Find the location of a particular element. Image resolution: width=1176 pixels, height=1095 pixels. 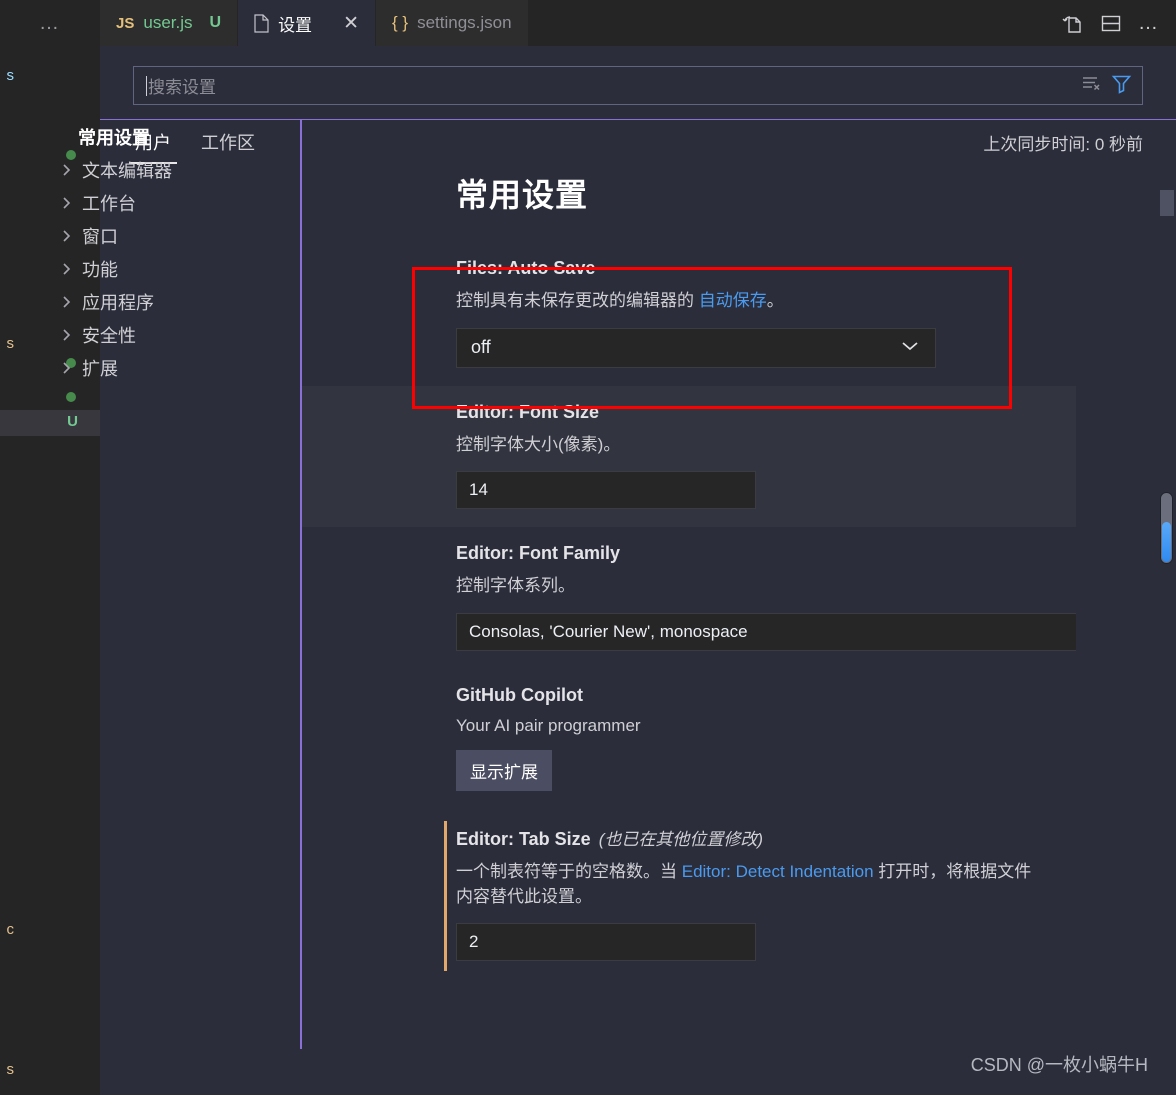

scrollbar-indicator-fill is located at coordinates (1166, 542).